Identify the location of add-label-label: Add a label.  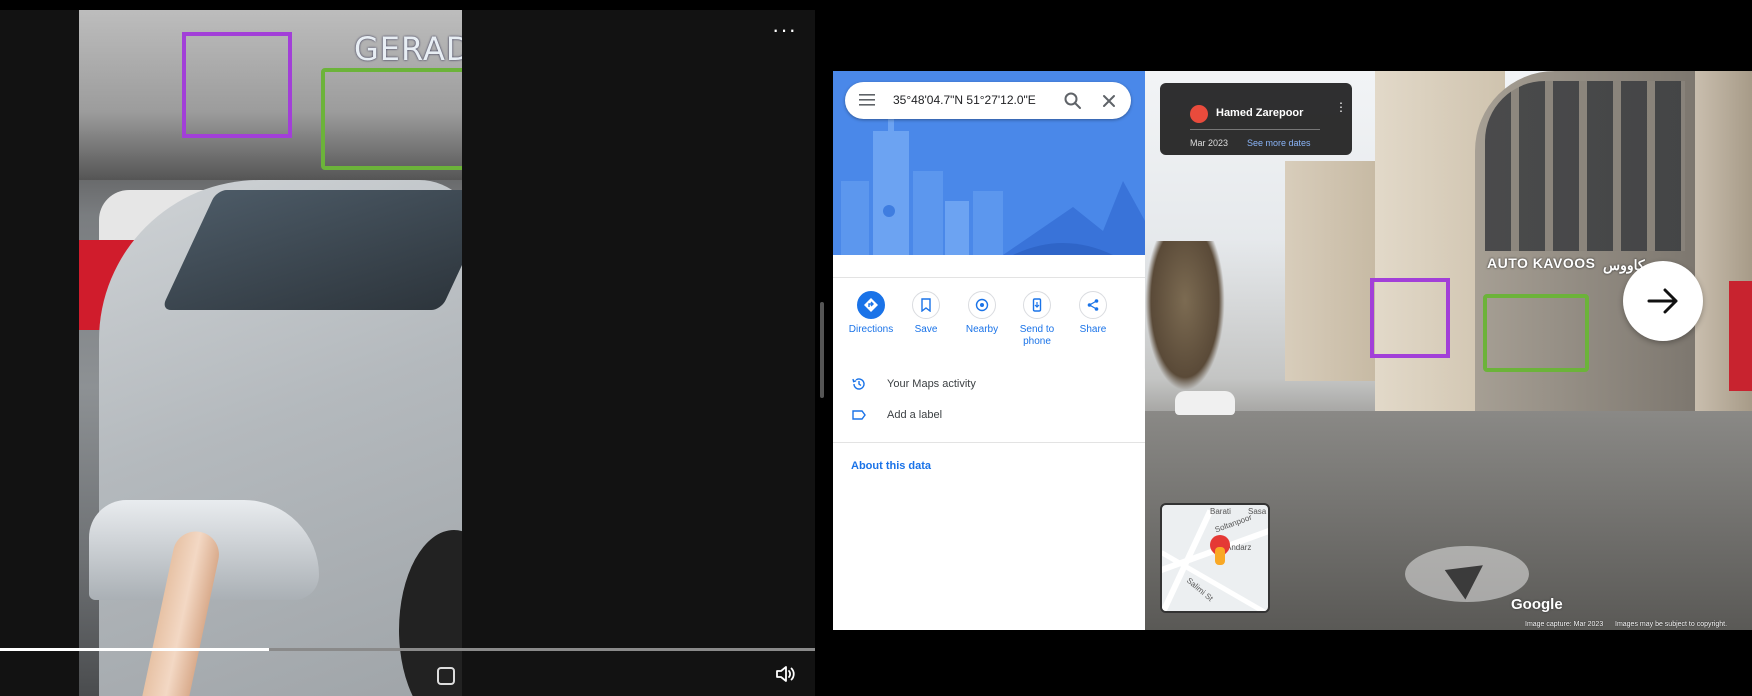
(915, 415).